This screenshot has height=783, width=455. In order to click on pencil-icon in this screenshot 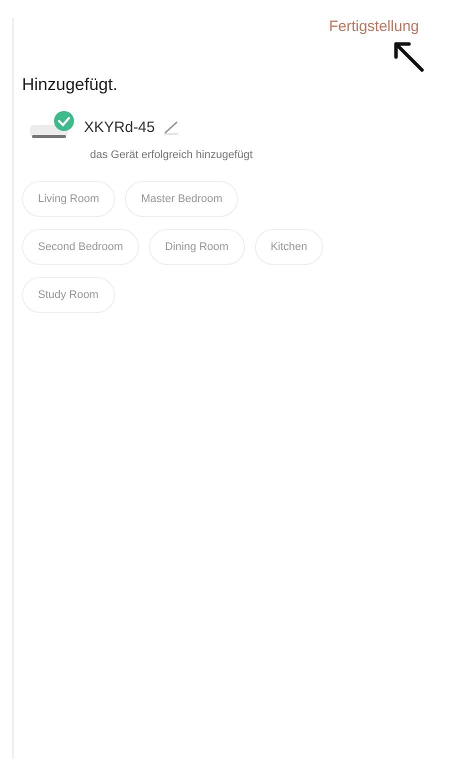, I will do `click(170, 127)`.